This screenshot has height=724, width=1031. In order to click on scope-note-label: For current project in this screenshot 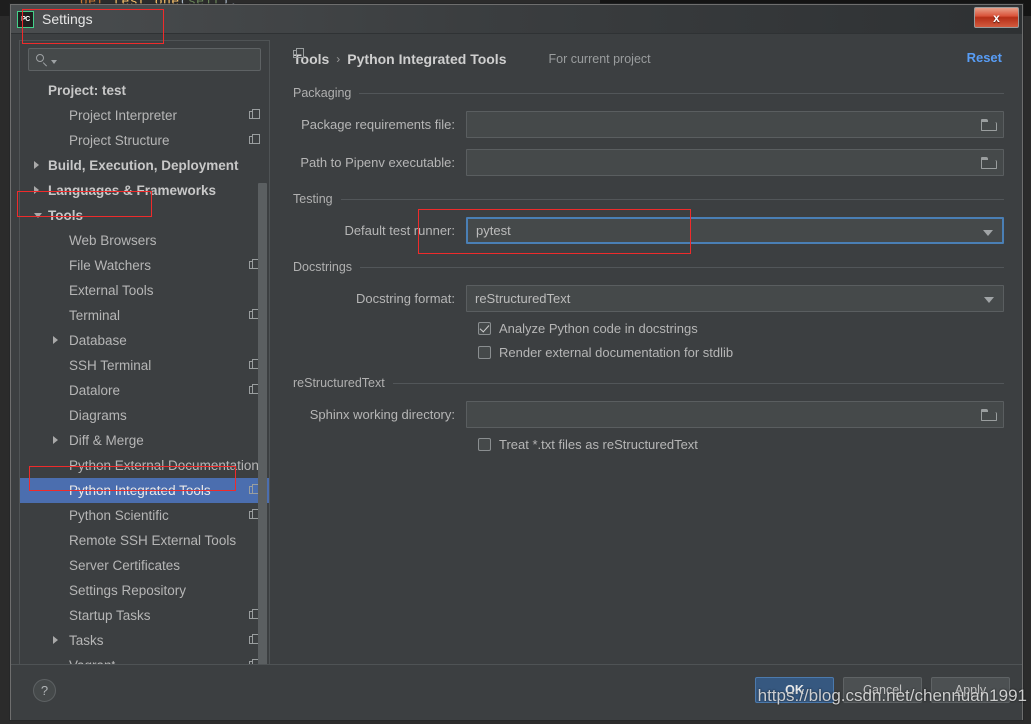, I will do `click(599, 59)`.